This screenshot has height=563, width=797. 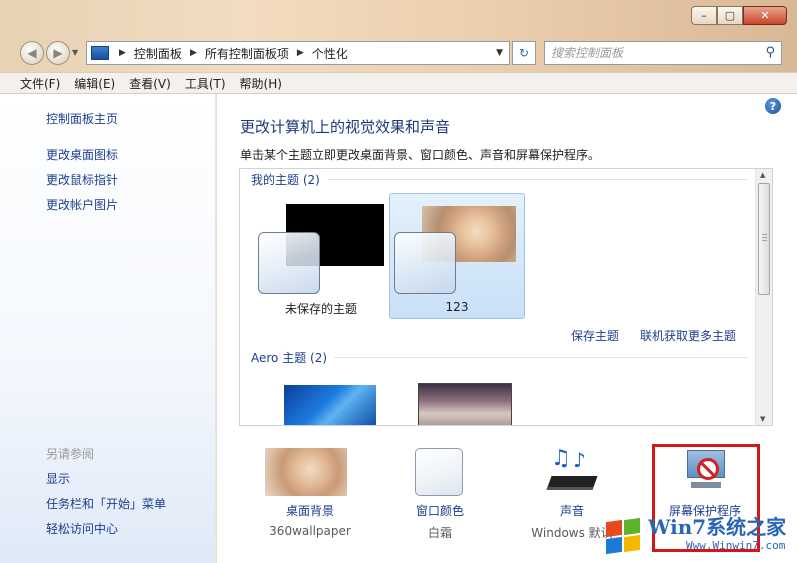 I want to click on change-account-picture-link: 更改帐户图片, so click(x=82, y=204).